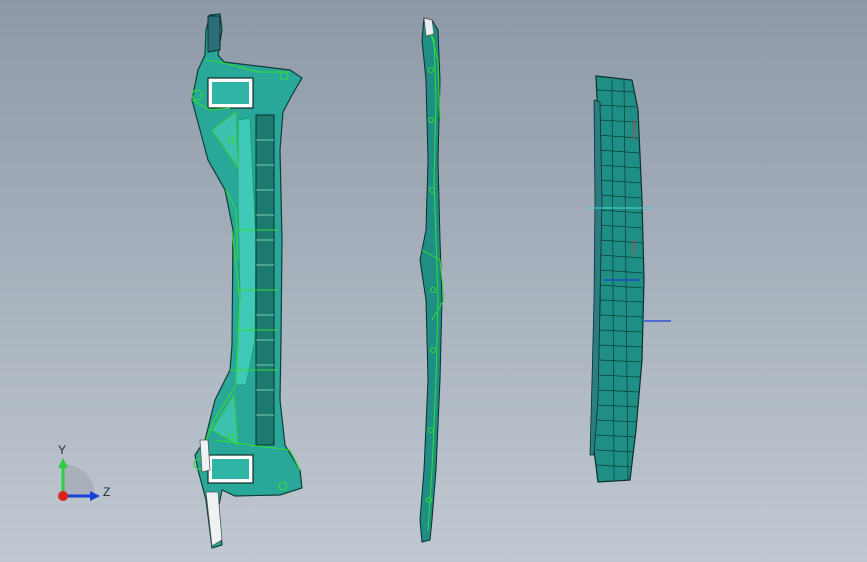  I want to click on part-side-view, so click(432, 280).